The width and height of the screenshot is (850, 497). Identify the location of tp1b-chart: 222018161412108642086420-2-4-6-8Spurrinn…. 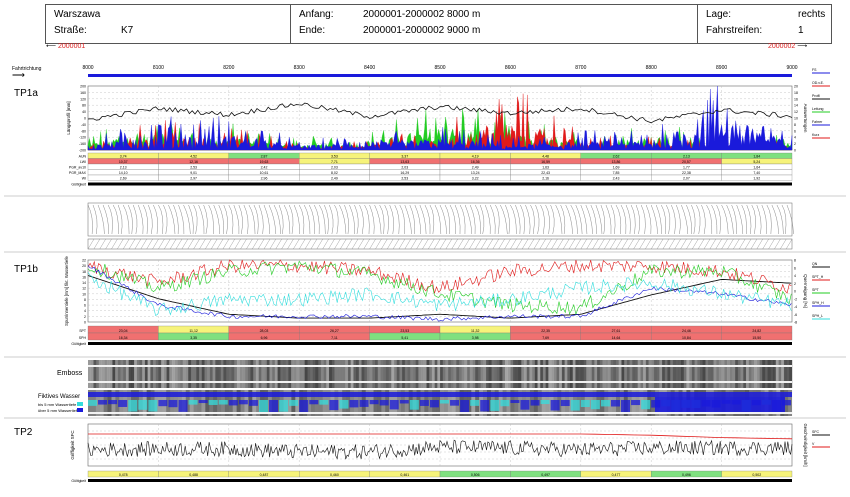
(447, 291).